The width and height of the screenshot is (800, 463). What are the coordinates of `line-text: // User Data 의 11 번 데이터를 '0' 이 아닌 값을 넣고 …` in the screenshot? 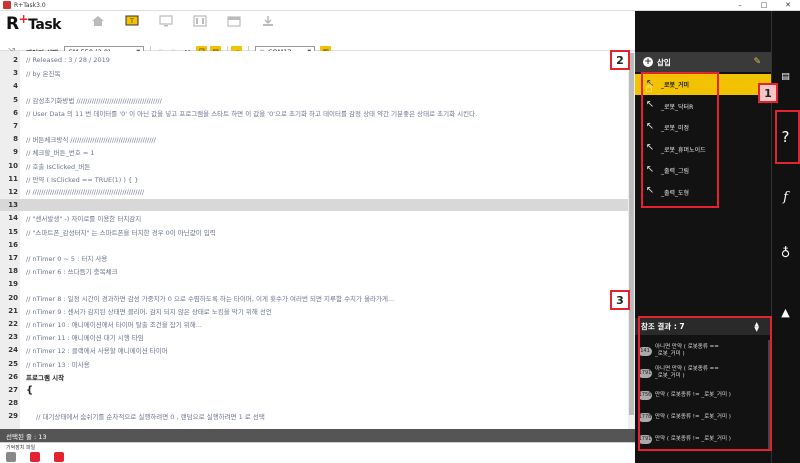 It's located at (252, 113).